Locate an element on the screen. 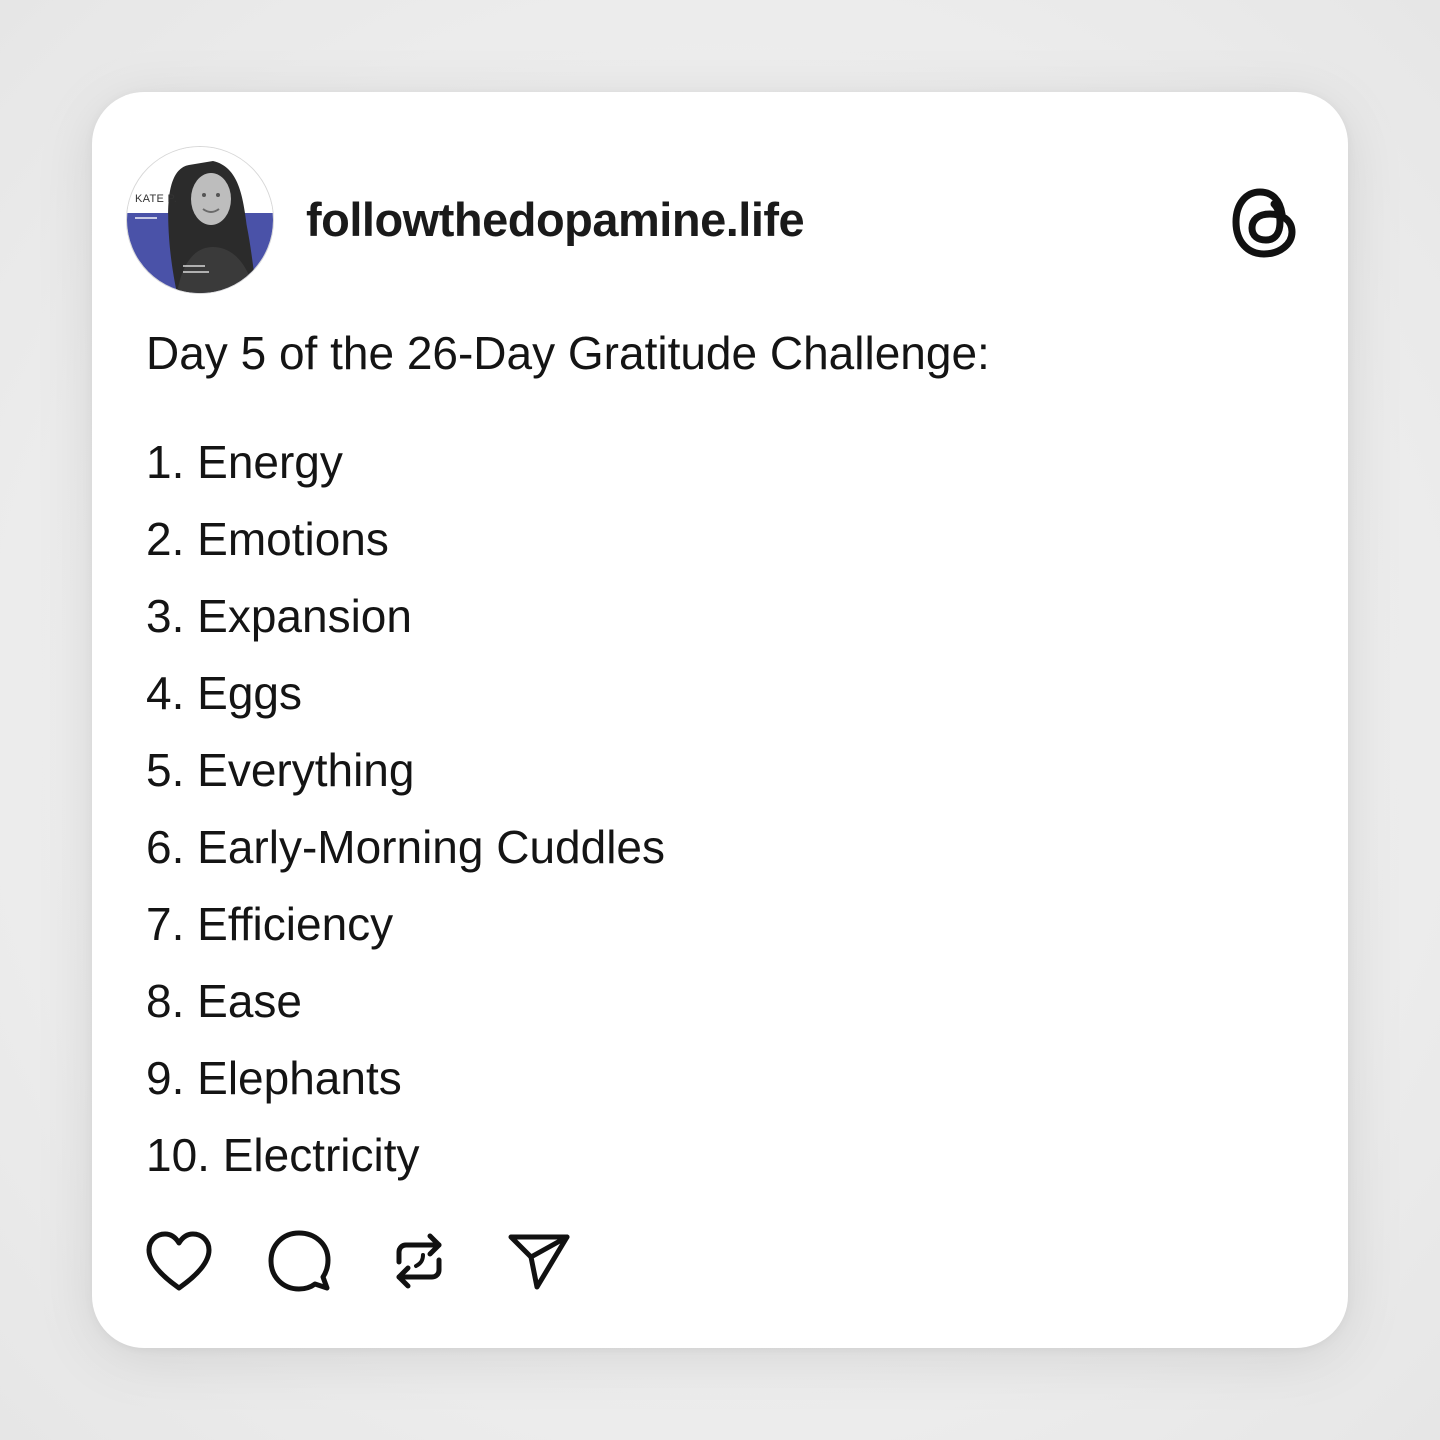  repost-button is located at coordinates (419, 1261).